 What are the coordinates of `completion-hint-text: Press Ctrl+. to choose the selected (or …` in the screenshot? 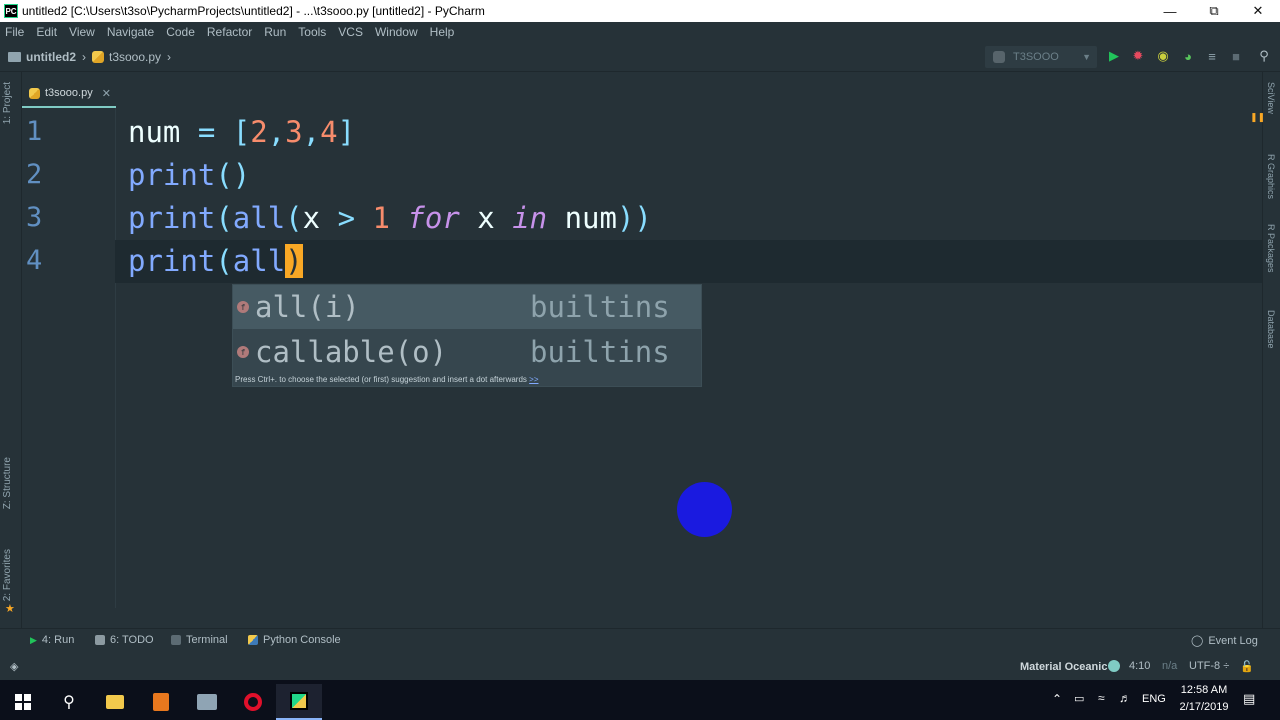 It's located at (381, 379).